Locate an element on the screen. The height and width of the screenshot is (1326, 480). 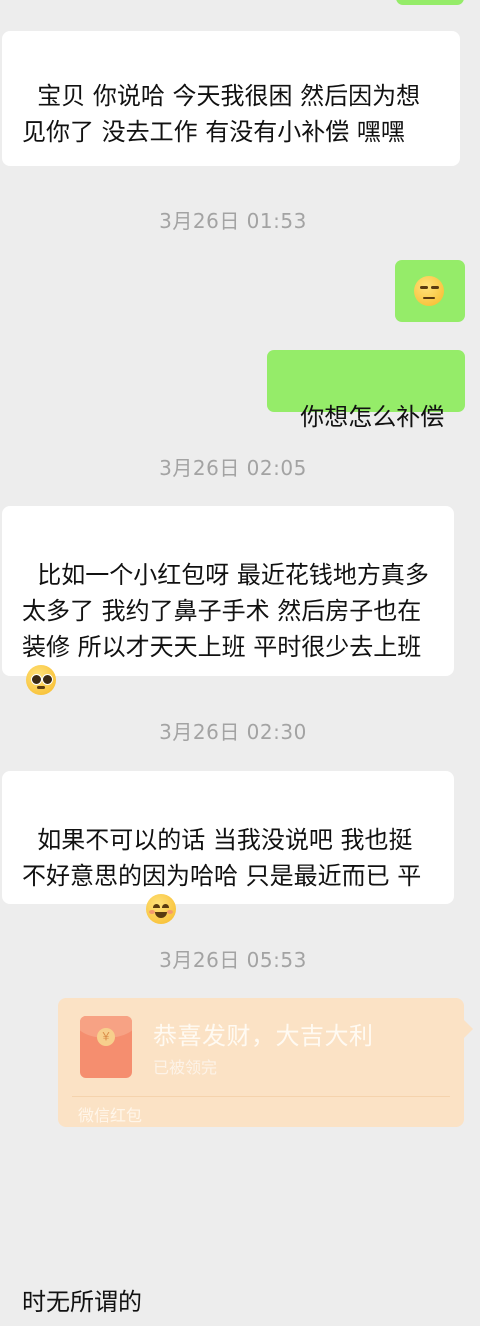
pleading-face-icon is located at coordinates (41, 680).